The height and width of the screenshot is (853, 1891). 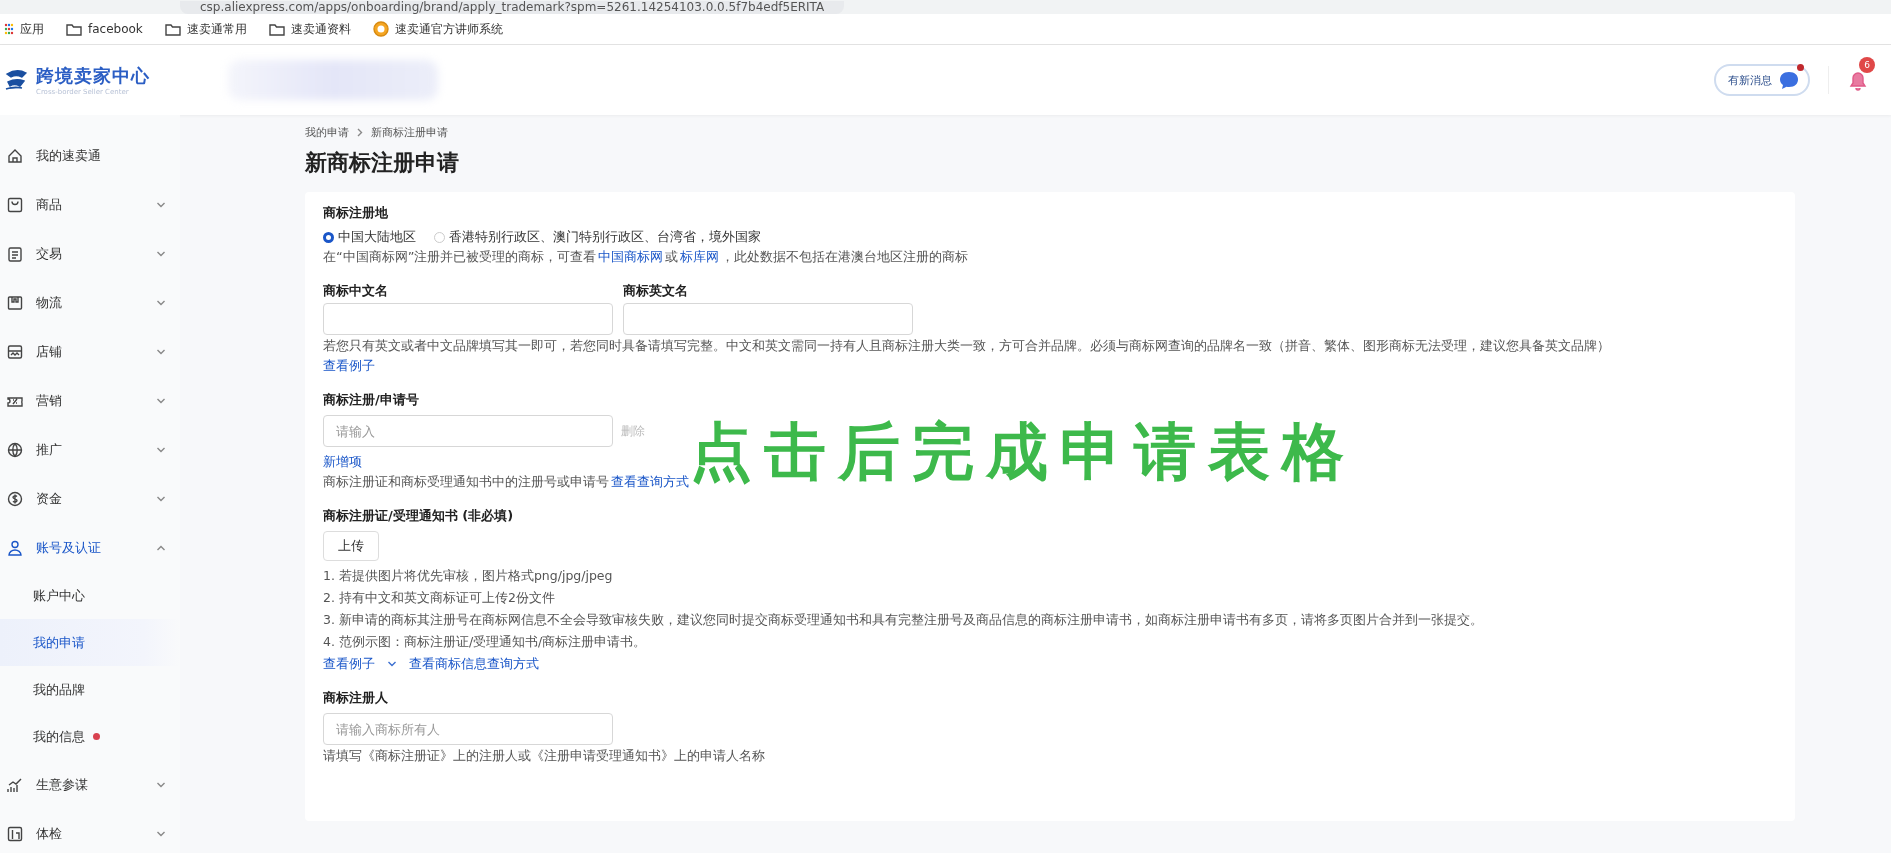 What do you see at coordinates (17, 80) in the screenshot?
I see `logo-icon` at bounding box center [17, 80].